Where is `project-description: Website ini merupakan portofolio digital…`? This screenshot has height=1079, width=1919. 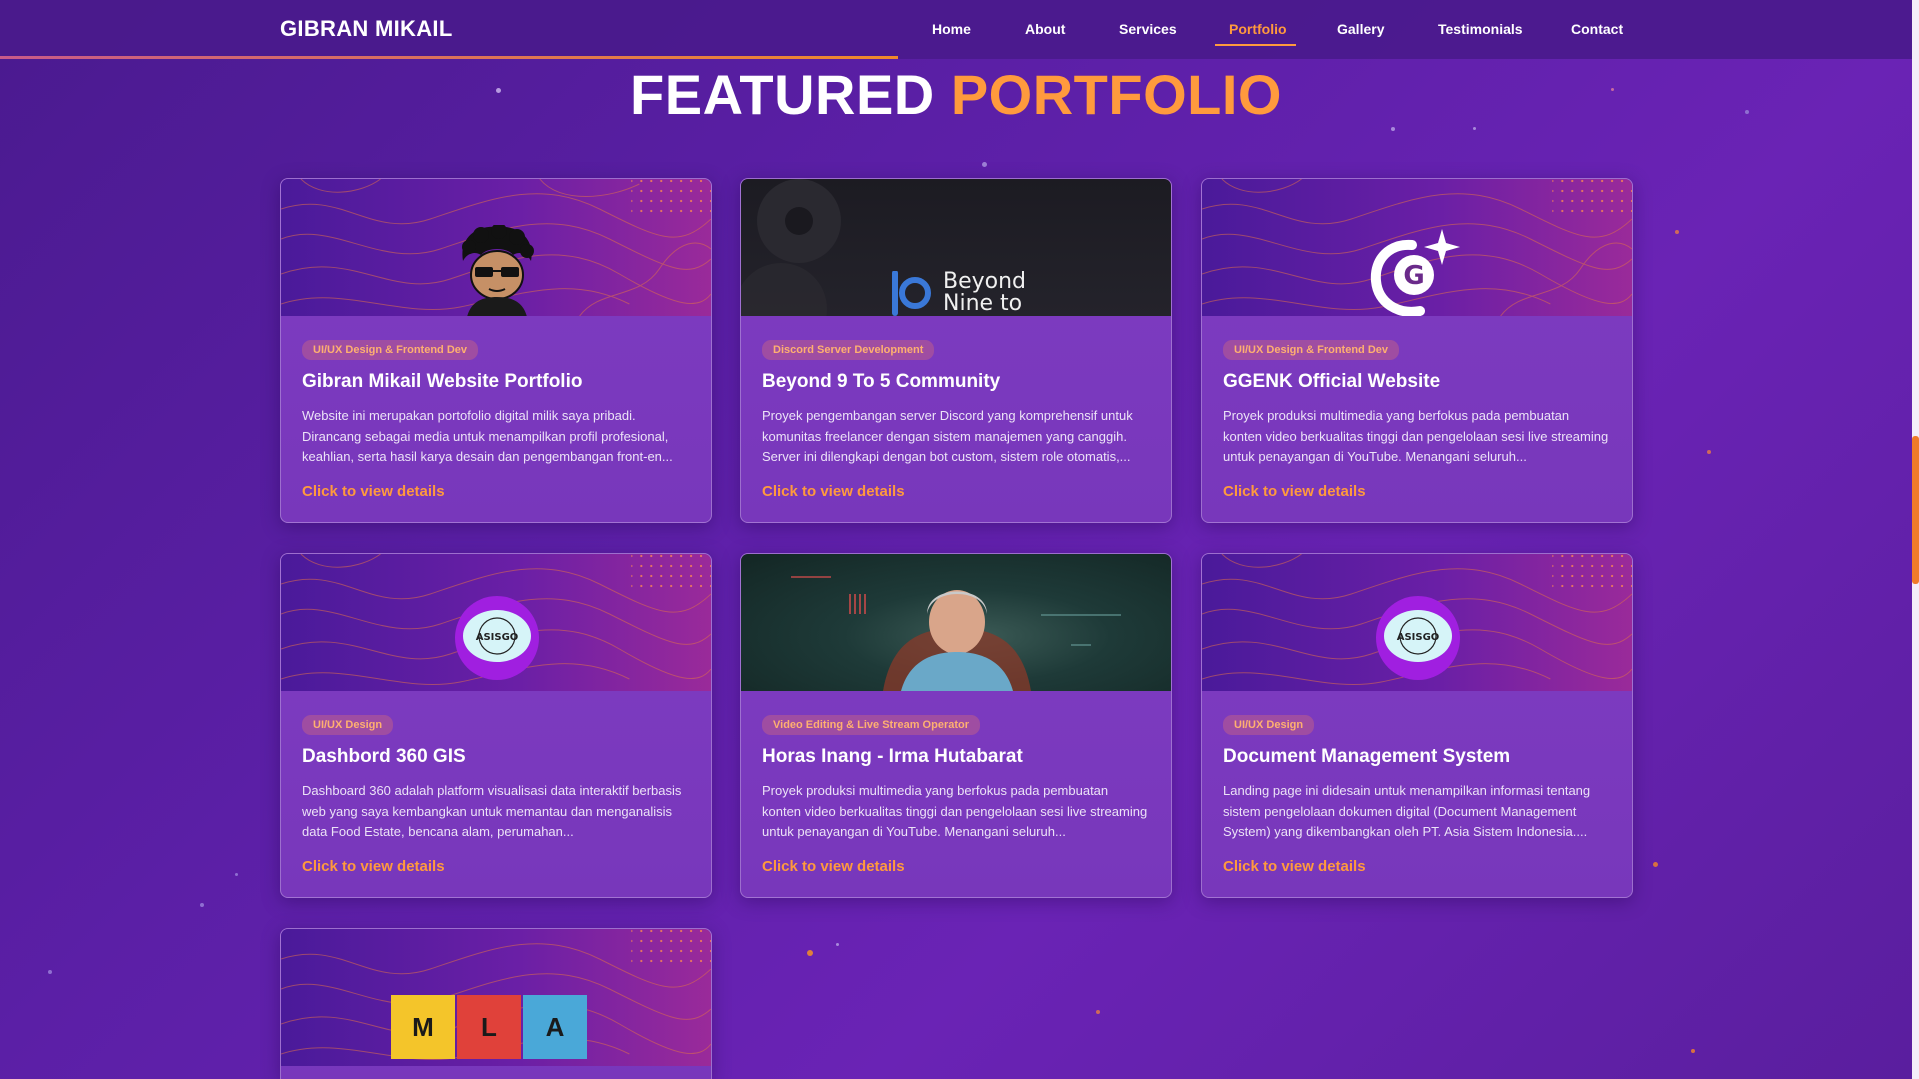
project-description: Website ini merupakan portofolio digital… is located at coordinates (487, 436).